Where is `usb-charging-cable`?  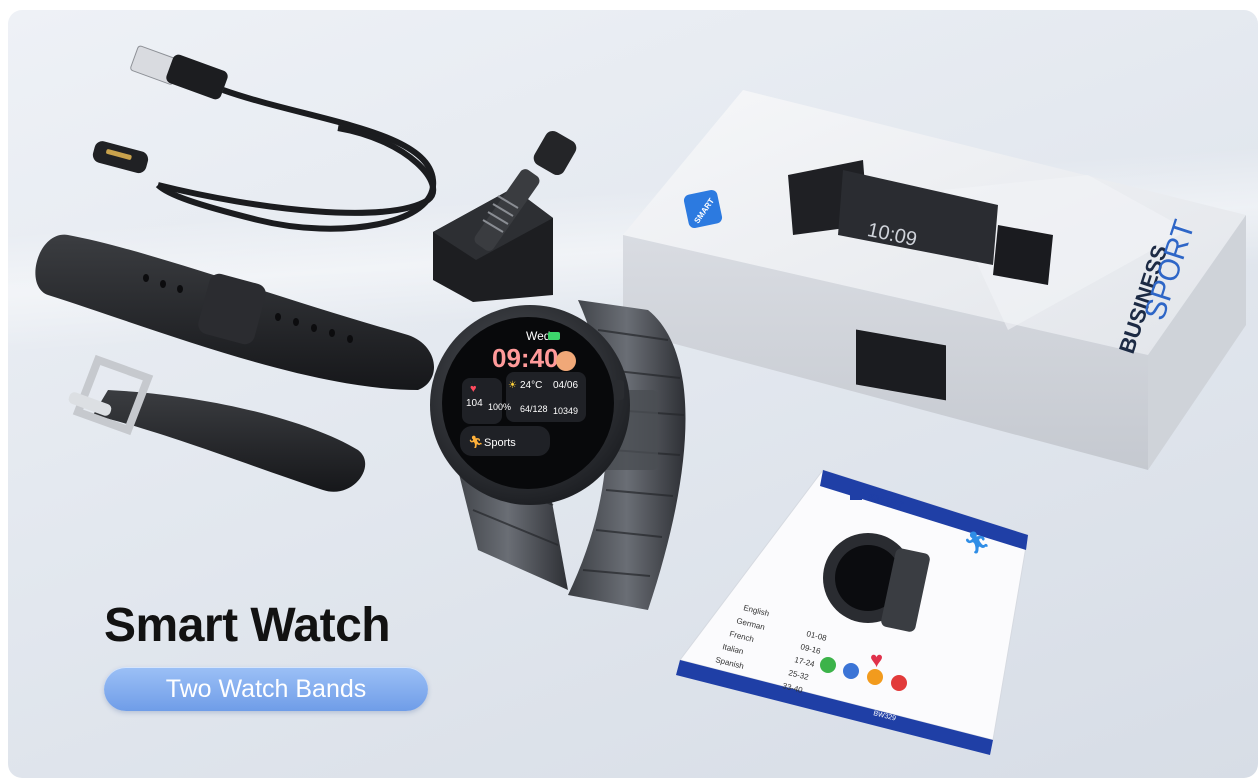
usb-charging-cable is located at coordinates (264, 138).